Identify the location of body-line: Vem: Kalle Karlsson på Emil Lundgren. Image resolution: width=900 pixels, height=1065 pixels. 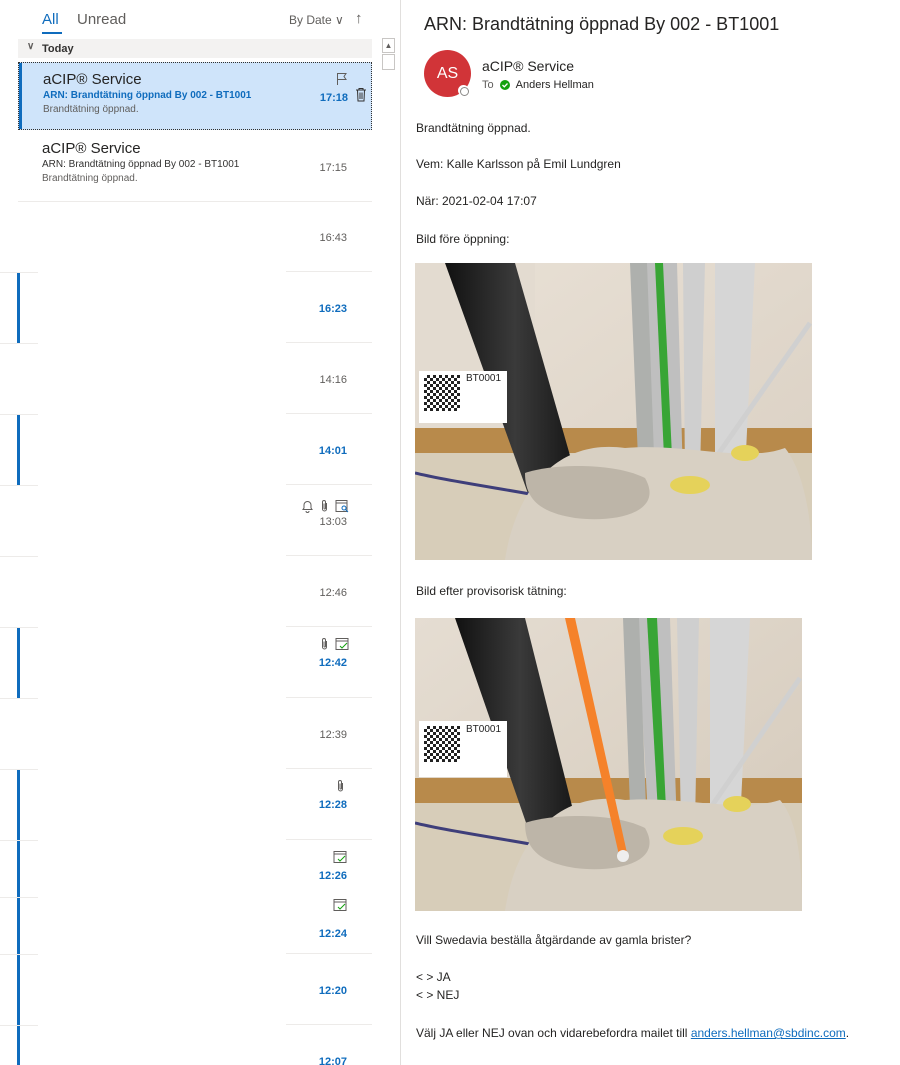
(518, 164).